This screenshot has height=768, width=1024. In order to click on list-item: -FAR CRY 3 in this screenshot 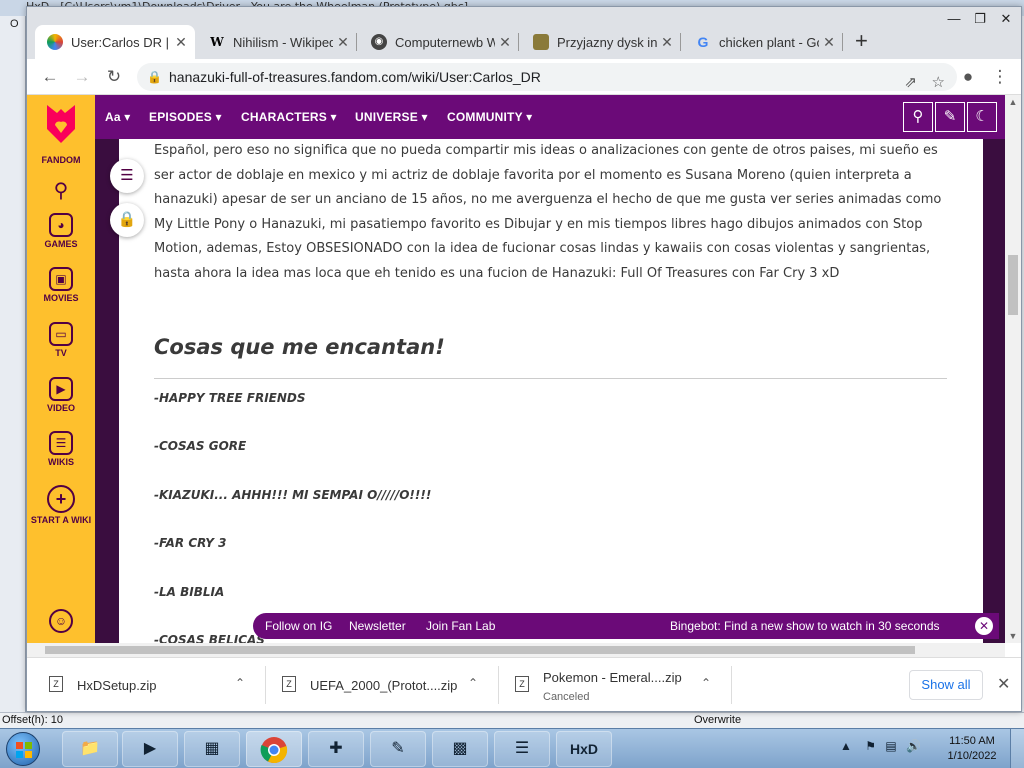, I will do `click(190, 543)`.